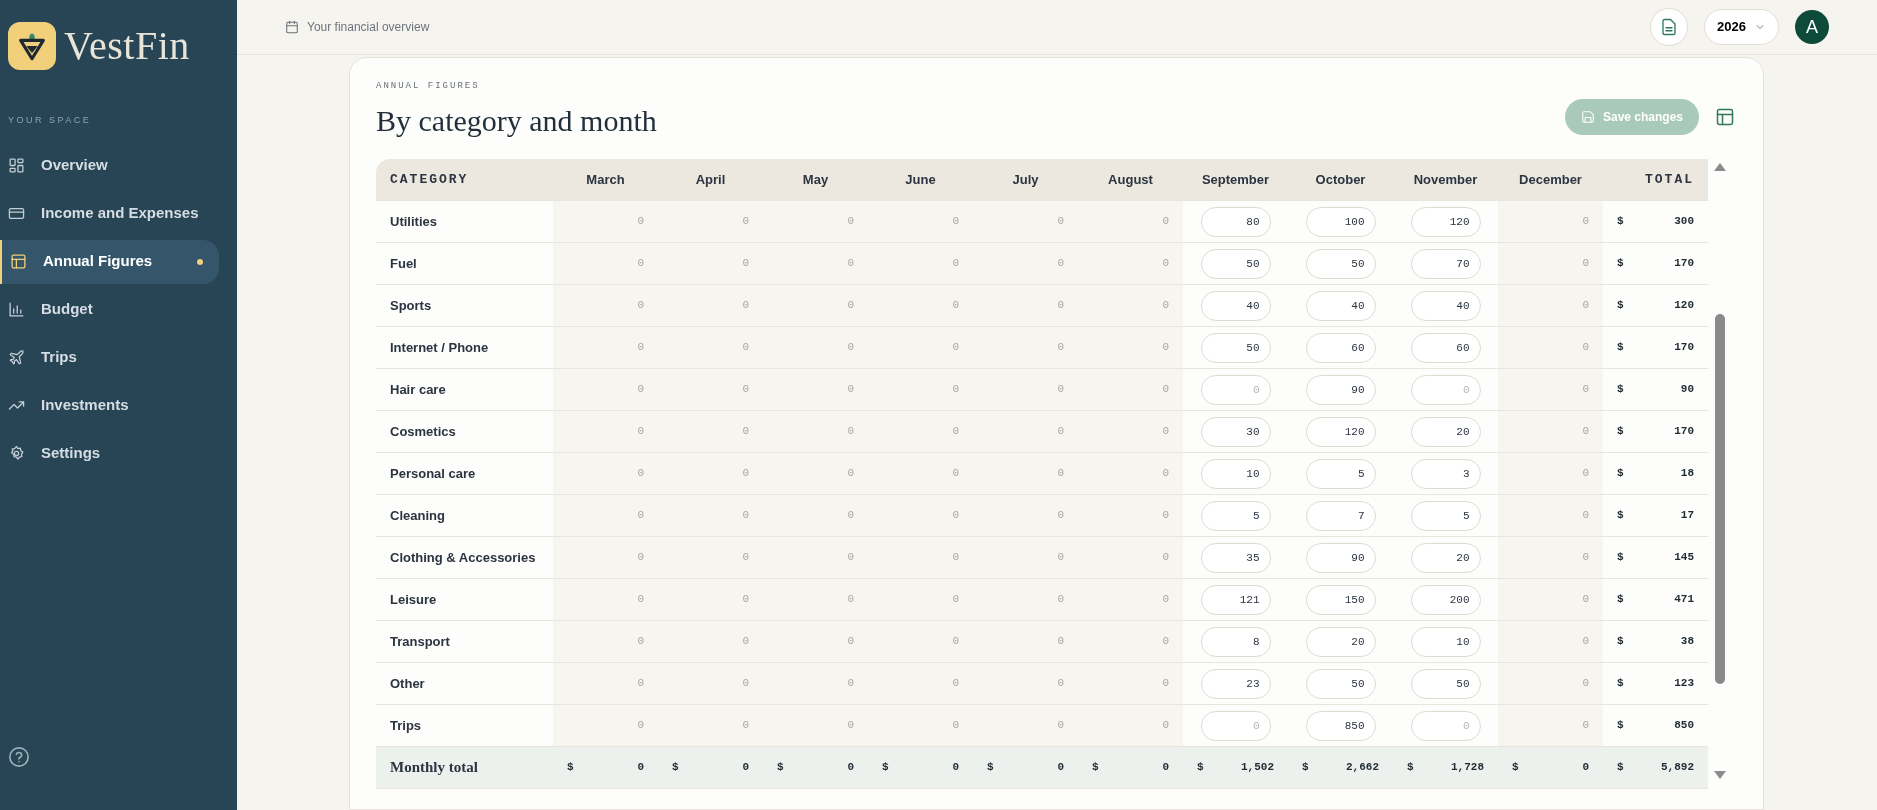  What do you see at coordinates (1684, 684) in the screenshot?
I see `row-total: 123` at bounding box center [1684, 684].